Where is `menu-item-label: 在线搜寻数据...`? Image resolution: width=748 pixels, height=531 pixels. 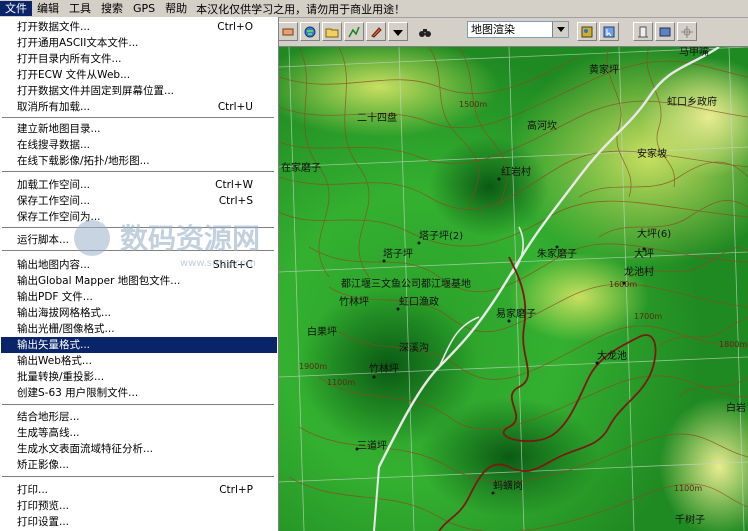 menu-item-label: 在线搜寻数据... is located at coordinates (54, 145).